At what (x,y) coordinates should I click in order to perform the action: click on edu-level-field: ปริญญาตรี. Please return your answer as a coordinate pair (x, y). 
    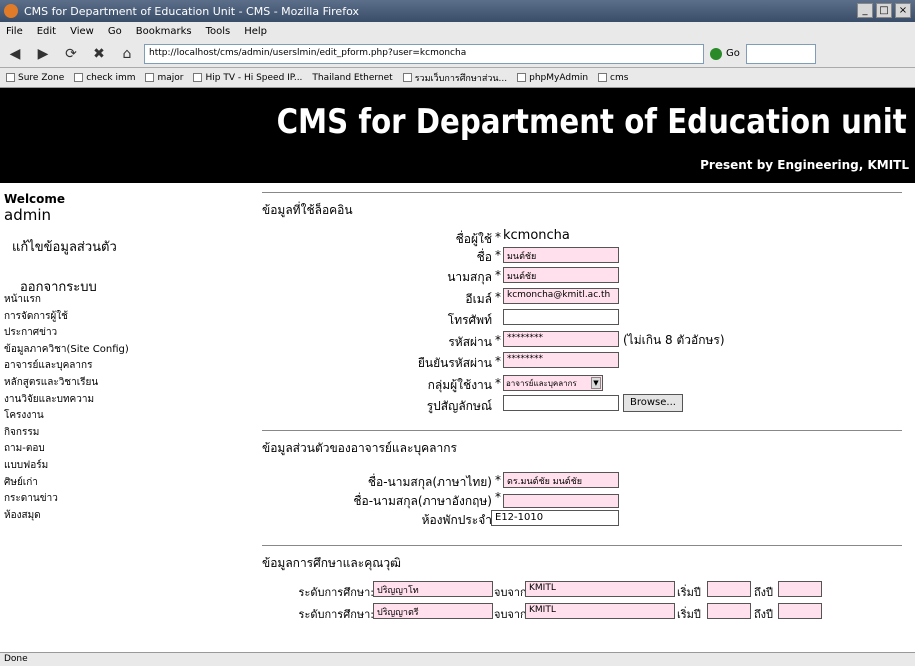
    Looking at the image, I should click on (433, 611).